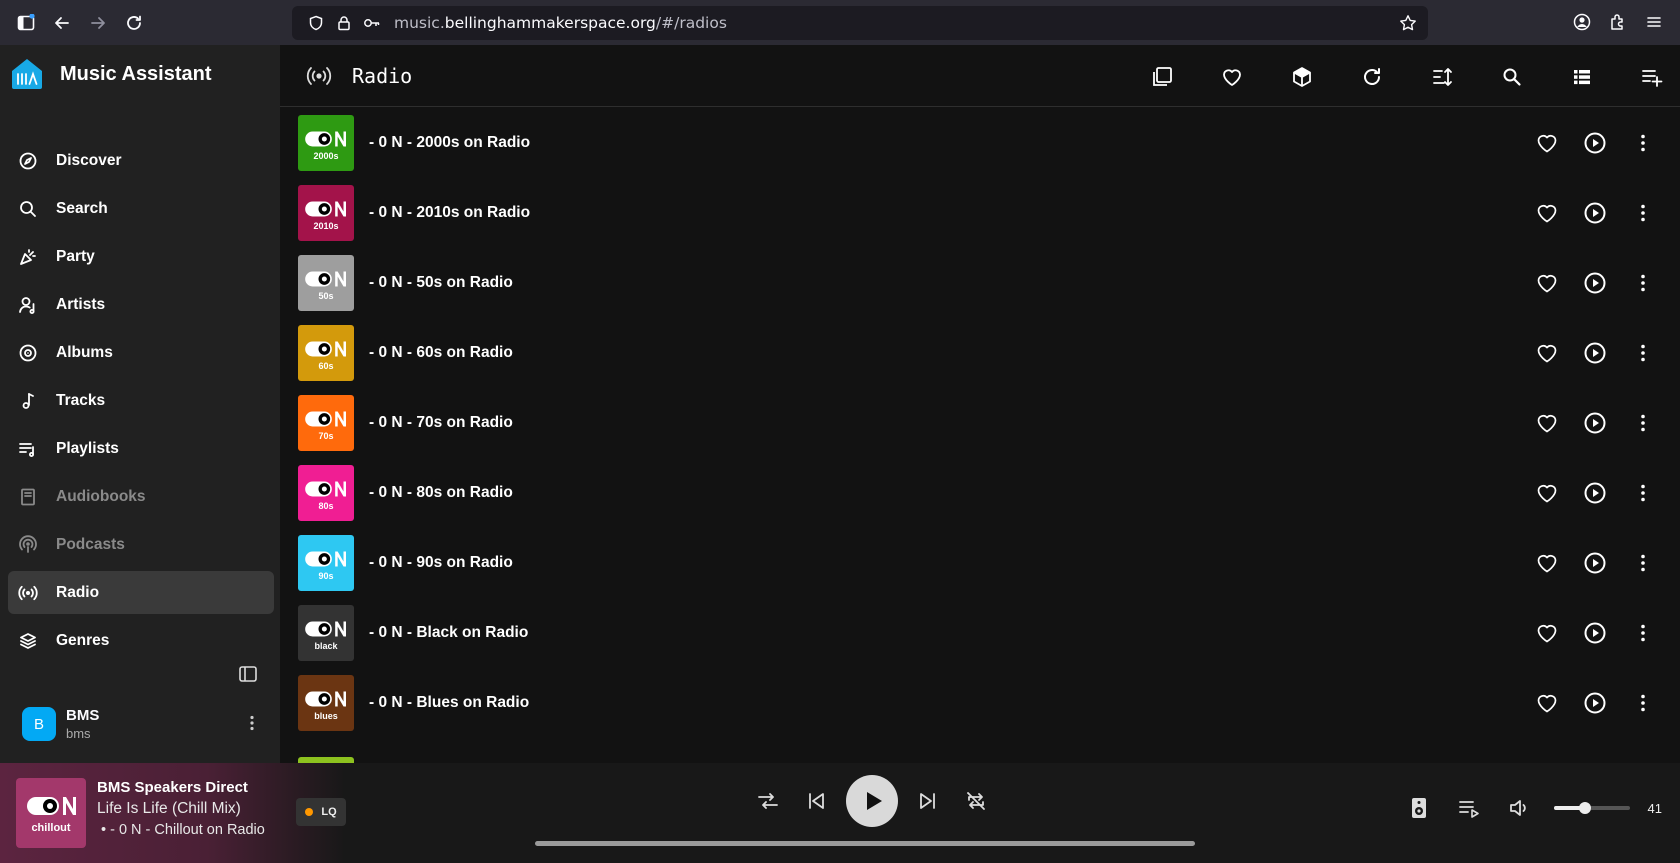 This screenshot has width=1680, height=863. What do you see at coordinates (441, 283) in the screenshot?
I see `station-title: - 0 N - 50s on Radio` at bounding box center [441, 283].